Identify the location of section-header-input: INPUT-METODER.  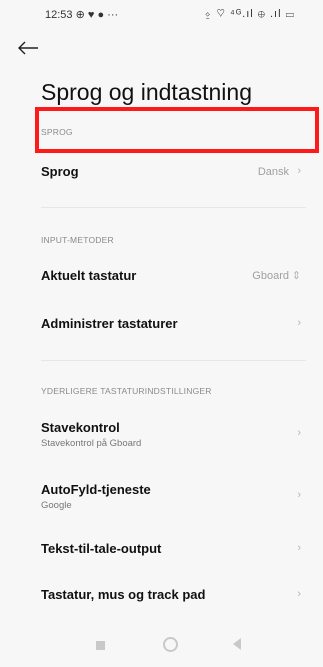
(77, 240).